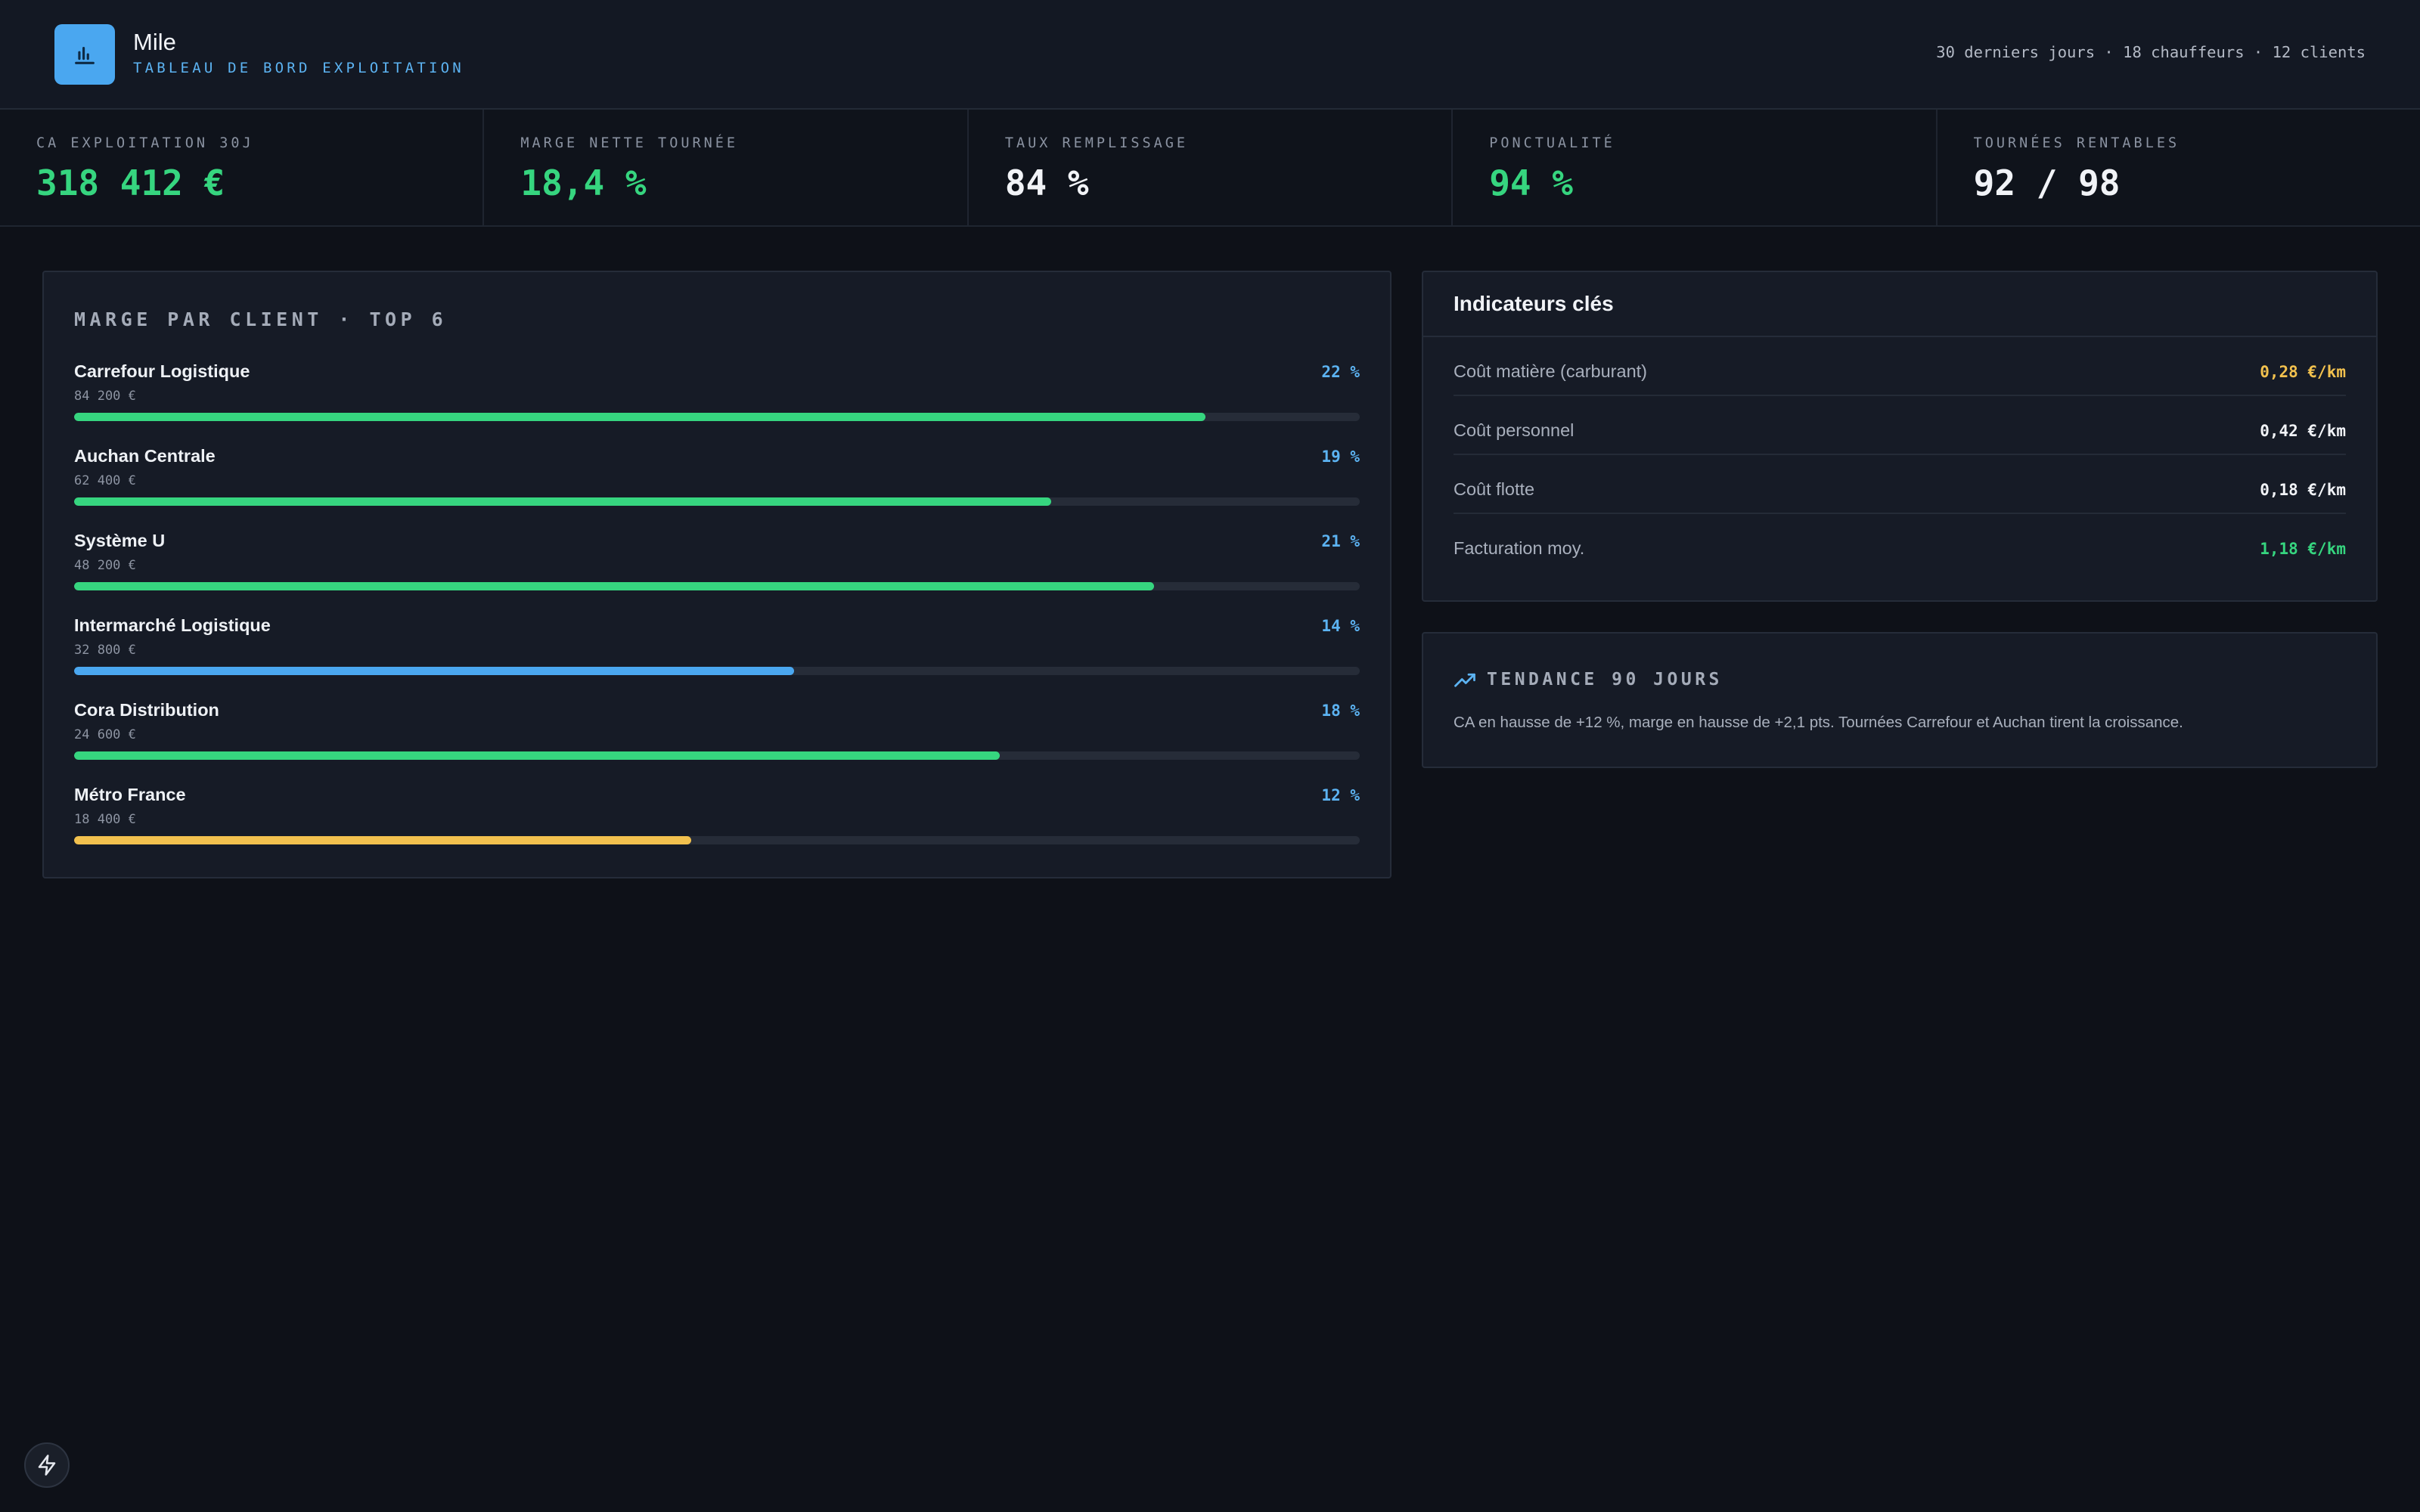 This screenshot has width=2420, height=1512. Describe the element at coordinates (2303, 490) in the screenshot. I see `indicator-value: 0,18 €/km` at that location.